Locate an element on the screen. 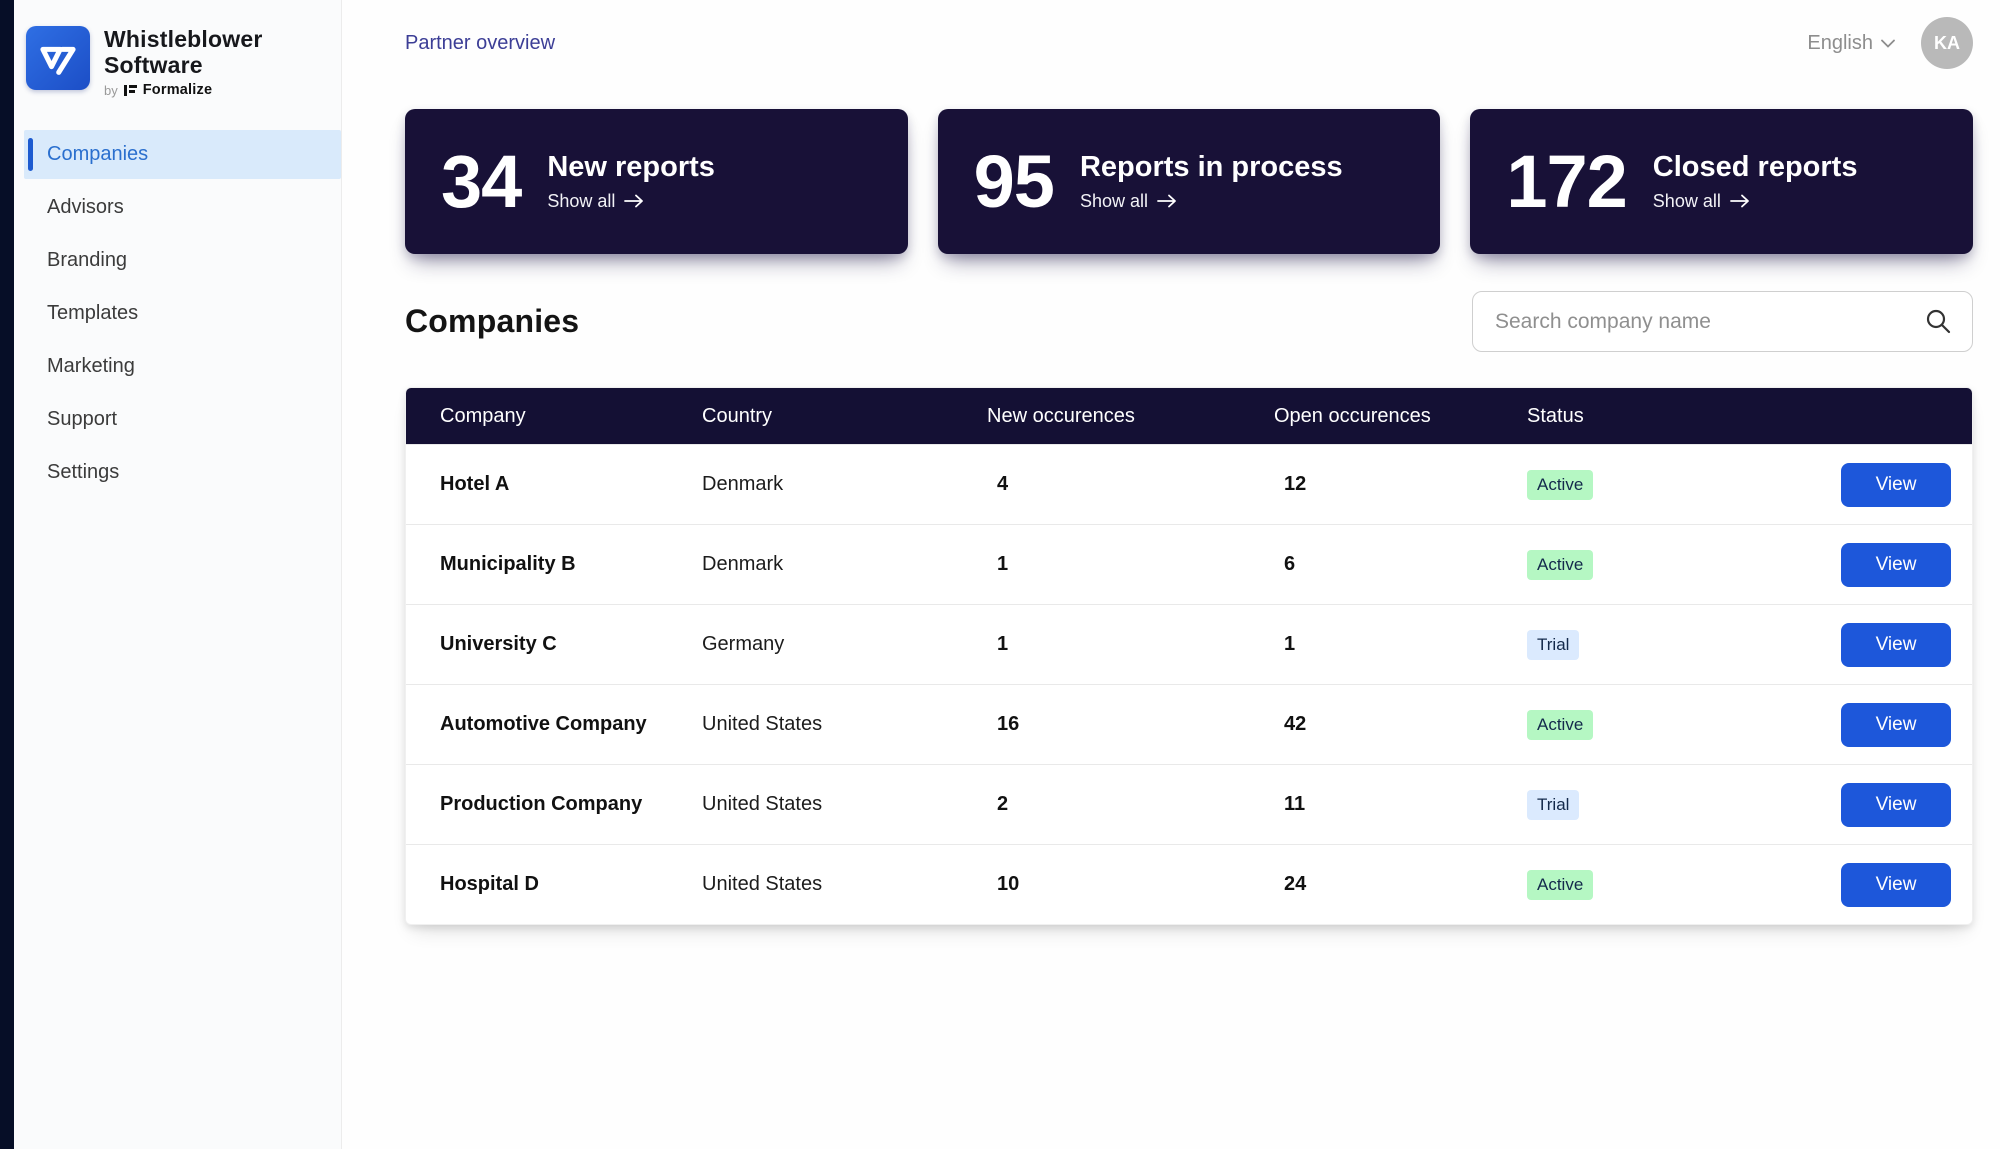  sidebar-item-companies: Companies is located at coordinates (182, 155).